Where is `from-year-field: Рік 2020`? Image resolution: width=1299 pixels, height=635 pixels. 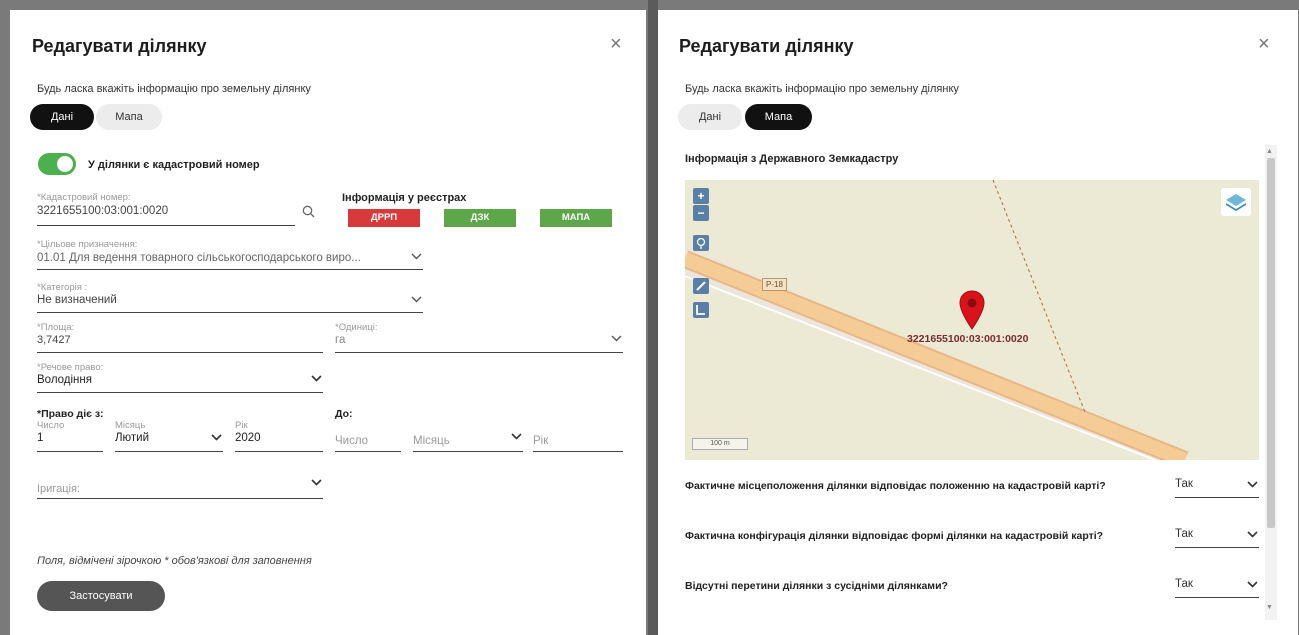
from-year-field: Рік 2020 is located at coordinates (279, 436).